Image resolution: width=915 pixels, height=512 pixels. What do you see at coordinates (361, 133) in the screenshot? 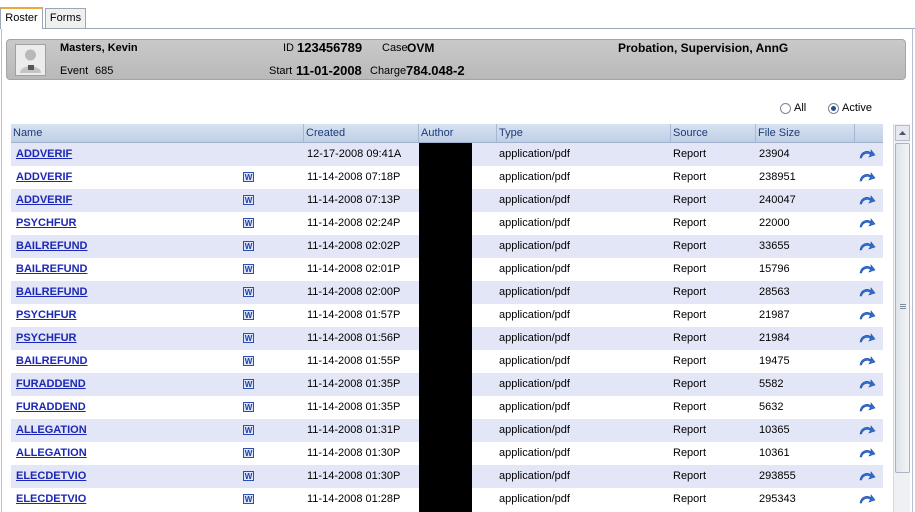
I see `column-header-created: Created` at bounding box center [361, 133].